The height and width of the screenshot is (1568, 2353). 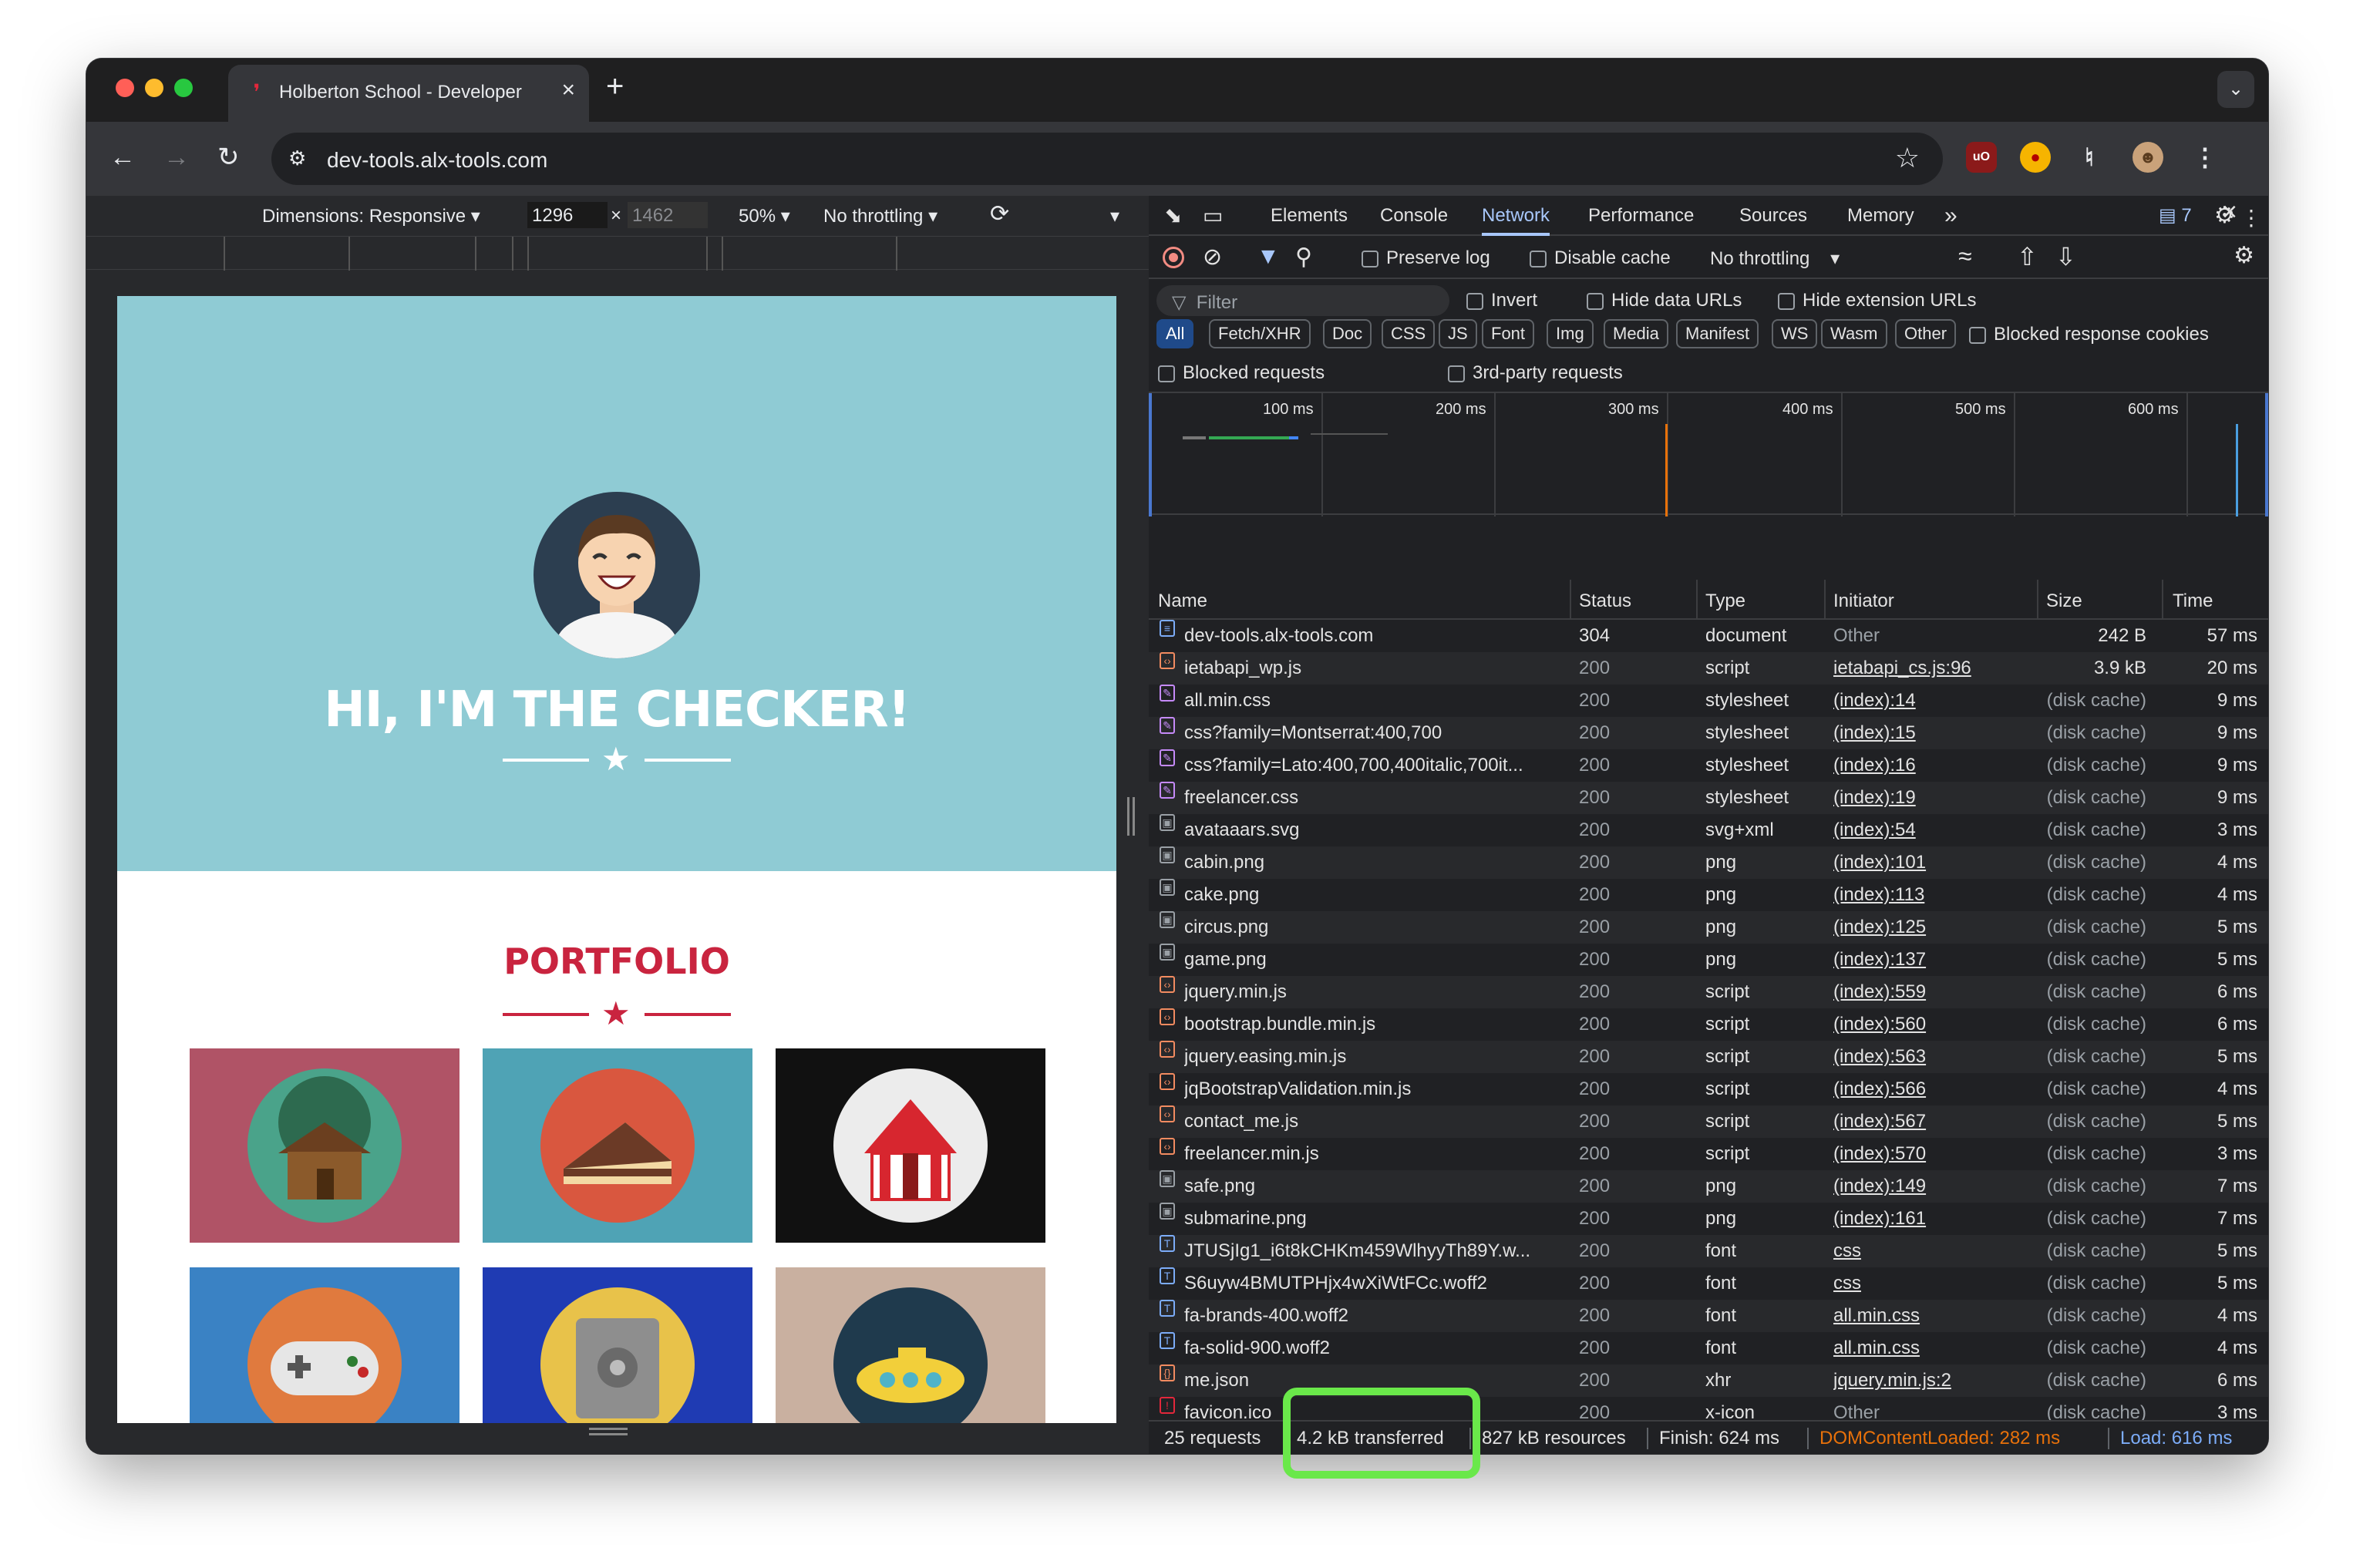 What do you see at coordinates (617, 1345) in the screenshot?
I see `portfolio-item-safe` at bounding box center [617, 1345].